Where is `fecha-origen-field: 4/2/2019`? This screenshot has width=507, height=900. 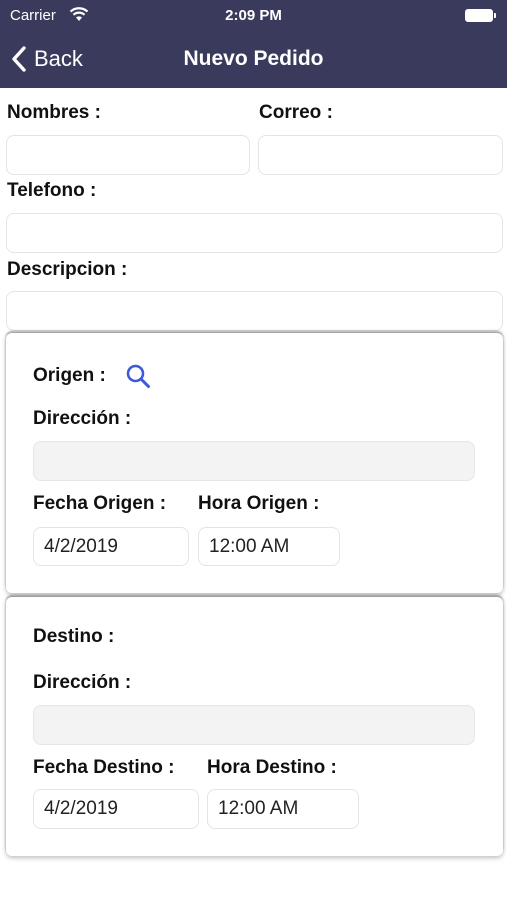 fecha-origen-field: 4/2/2019 is located at coordinates (111, 546).